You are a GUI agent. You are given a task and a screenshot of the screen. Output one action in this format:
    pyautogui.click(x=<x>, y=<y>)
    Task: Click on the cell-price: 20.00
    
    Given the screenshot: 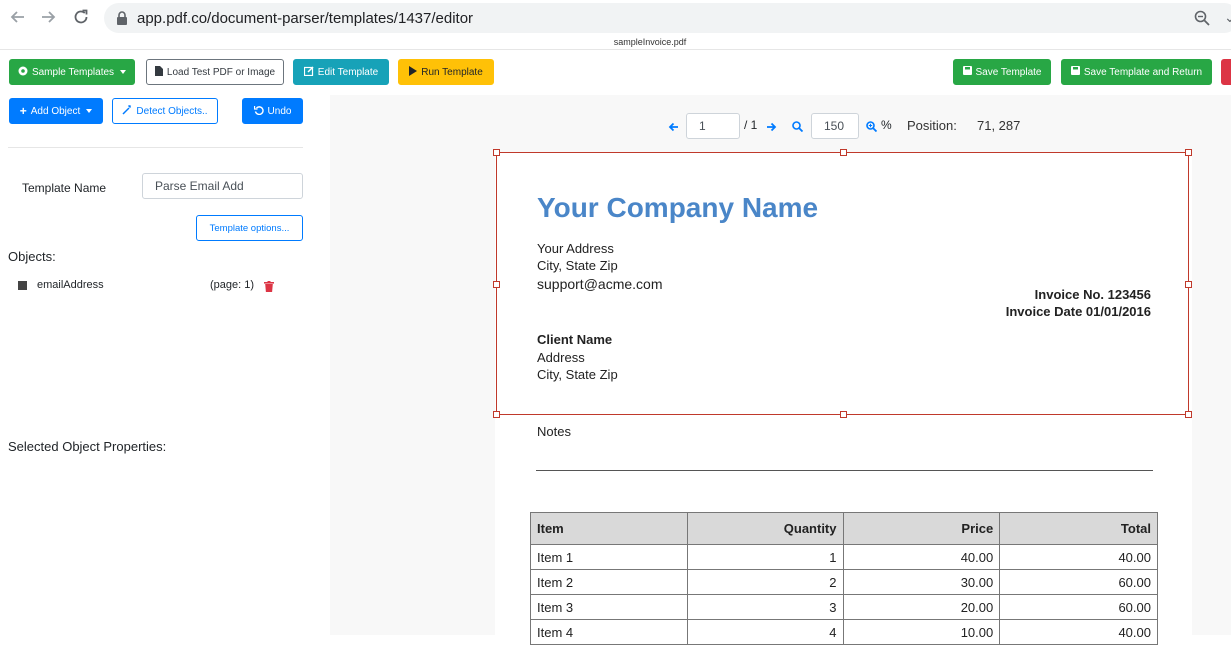 What is the action you would take?
    pyautogui.click(x=921, y=607)
    